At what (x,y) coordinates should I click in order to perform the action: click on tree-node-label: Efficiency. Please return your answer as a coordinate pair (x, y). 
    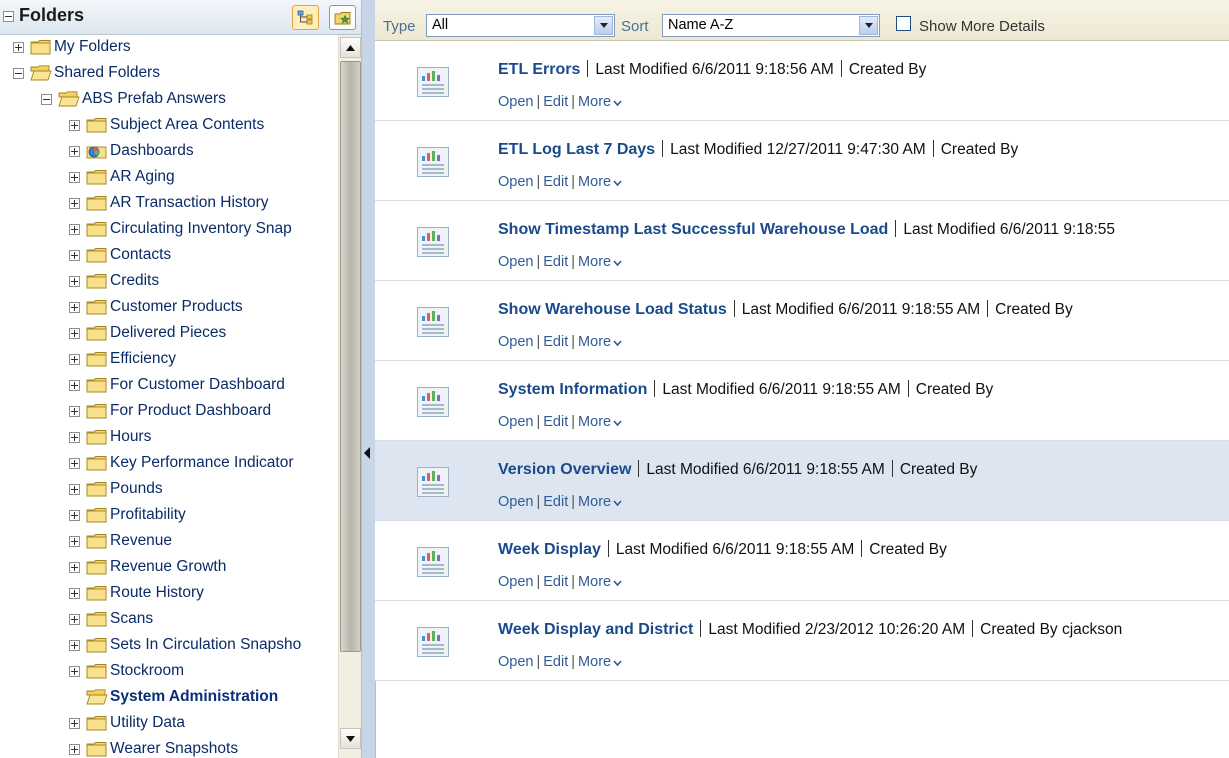
    Looking at the image, I should click on (143, 359).